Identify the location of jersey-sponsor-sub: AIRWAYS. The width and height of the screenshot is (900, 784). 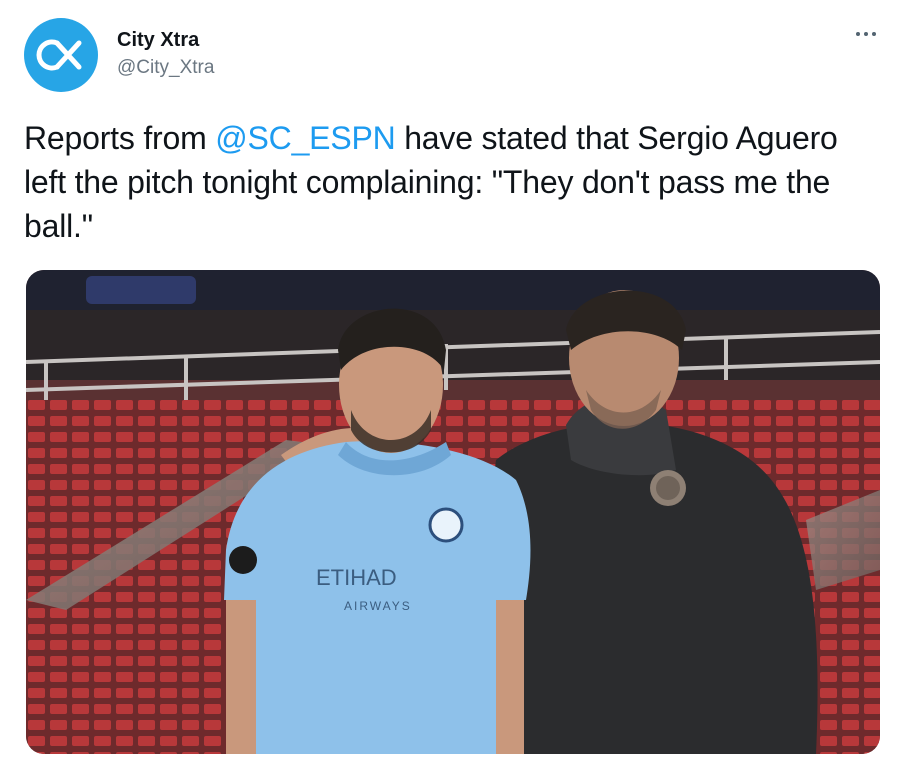
(378, 606).